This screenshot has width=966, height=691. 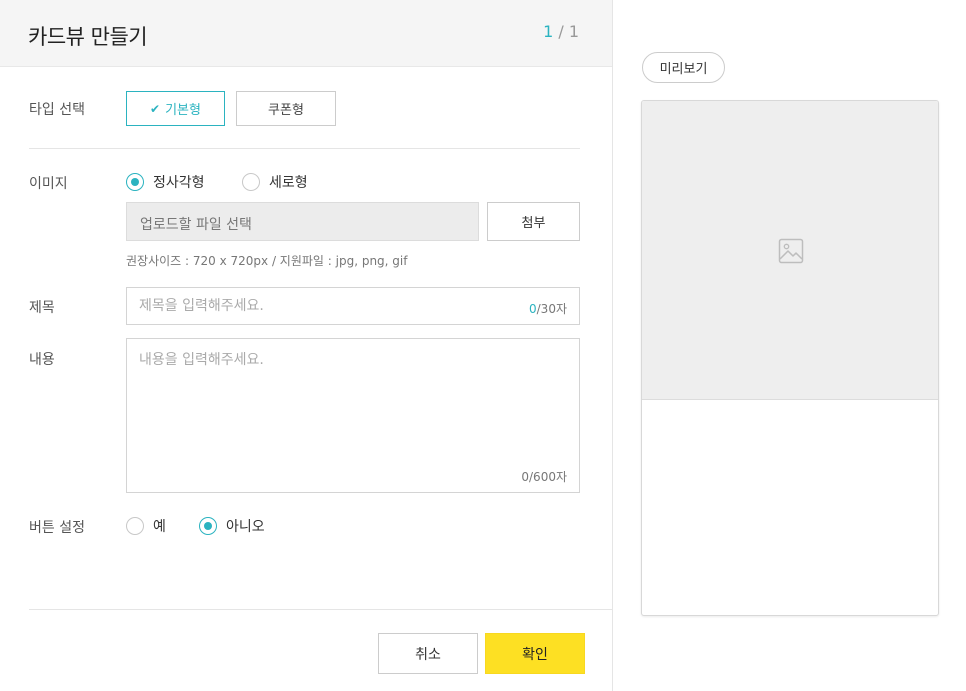 What do you see at coordinates (317, 306) in the screenshot?
I see `subject-input` at bounding box center [317, 306].